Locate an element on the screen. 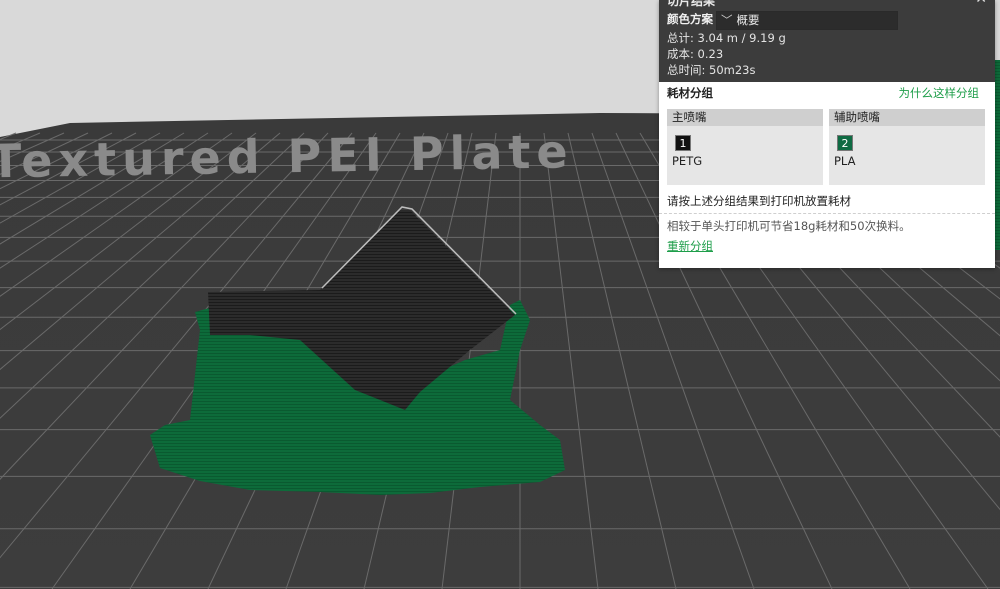 This screenshot has height=589, width=1000. savings-note: 相较于单头打印机可节省18g耗材和50次换料。 is located at coordinates (789, 226).